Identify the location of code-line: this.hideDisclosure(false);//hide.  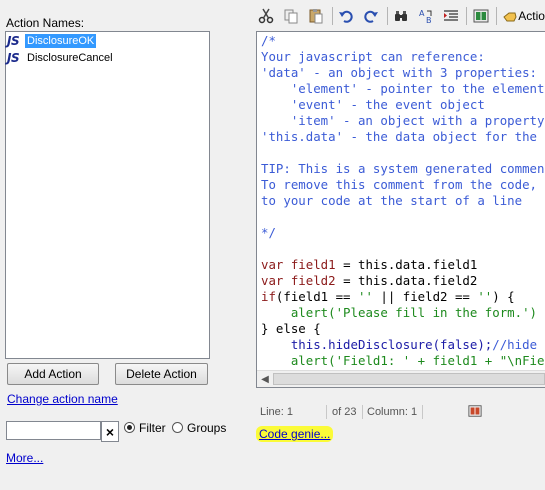
(403, 345).